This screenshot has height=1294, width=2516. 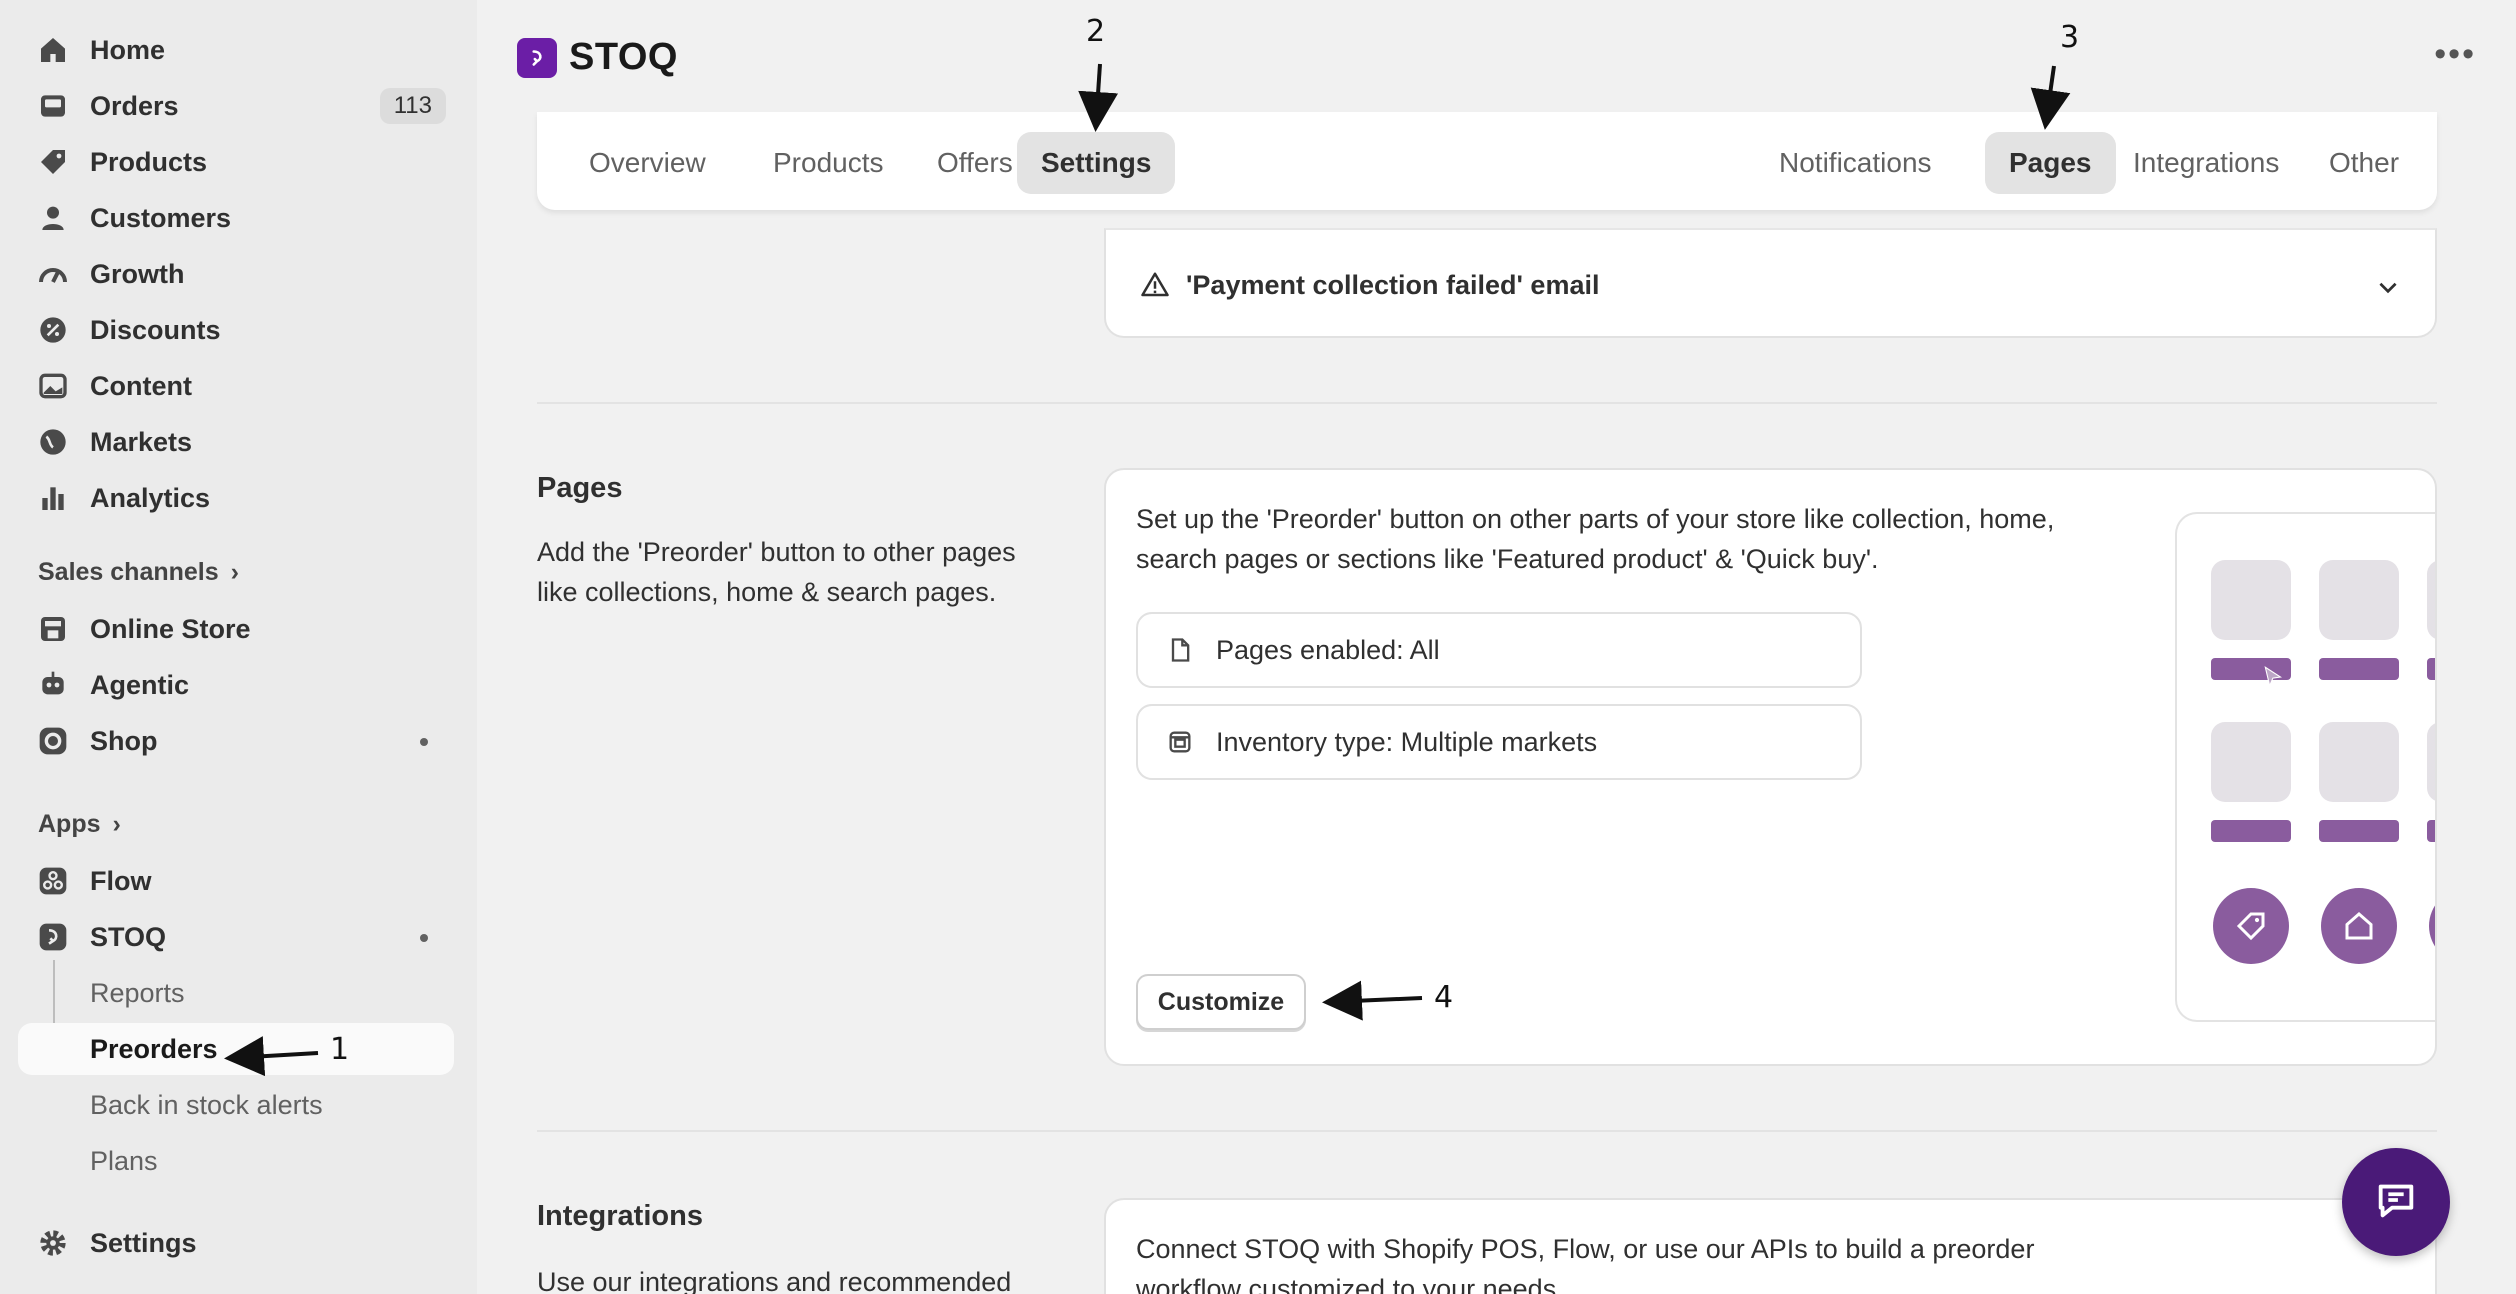 What do you see at coordinates (2070, 37) in the screenshot?
I see `annotation-number-3: 3` at bounding box center [2070, 37].